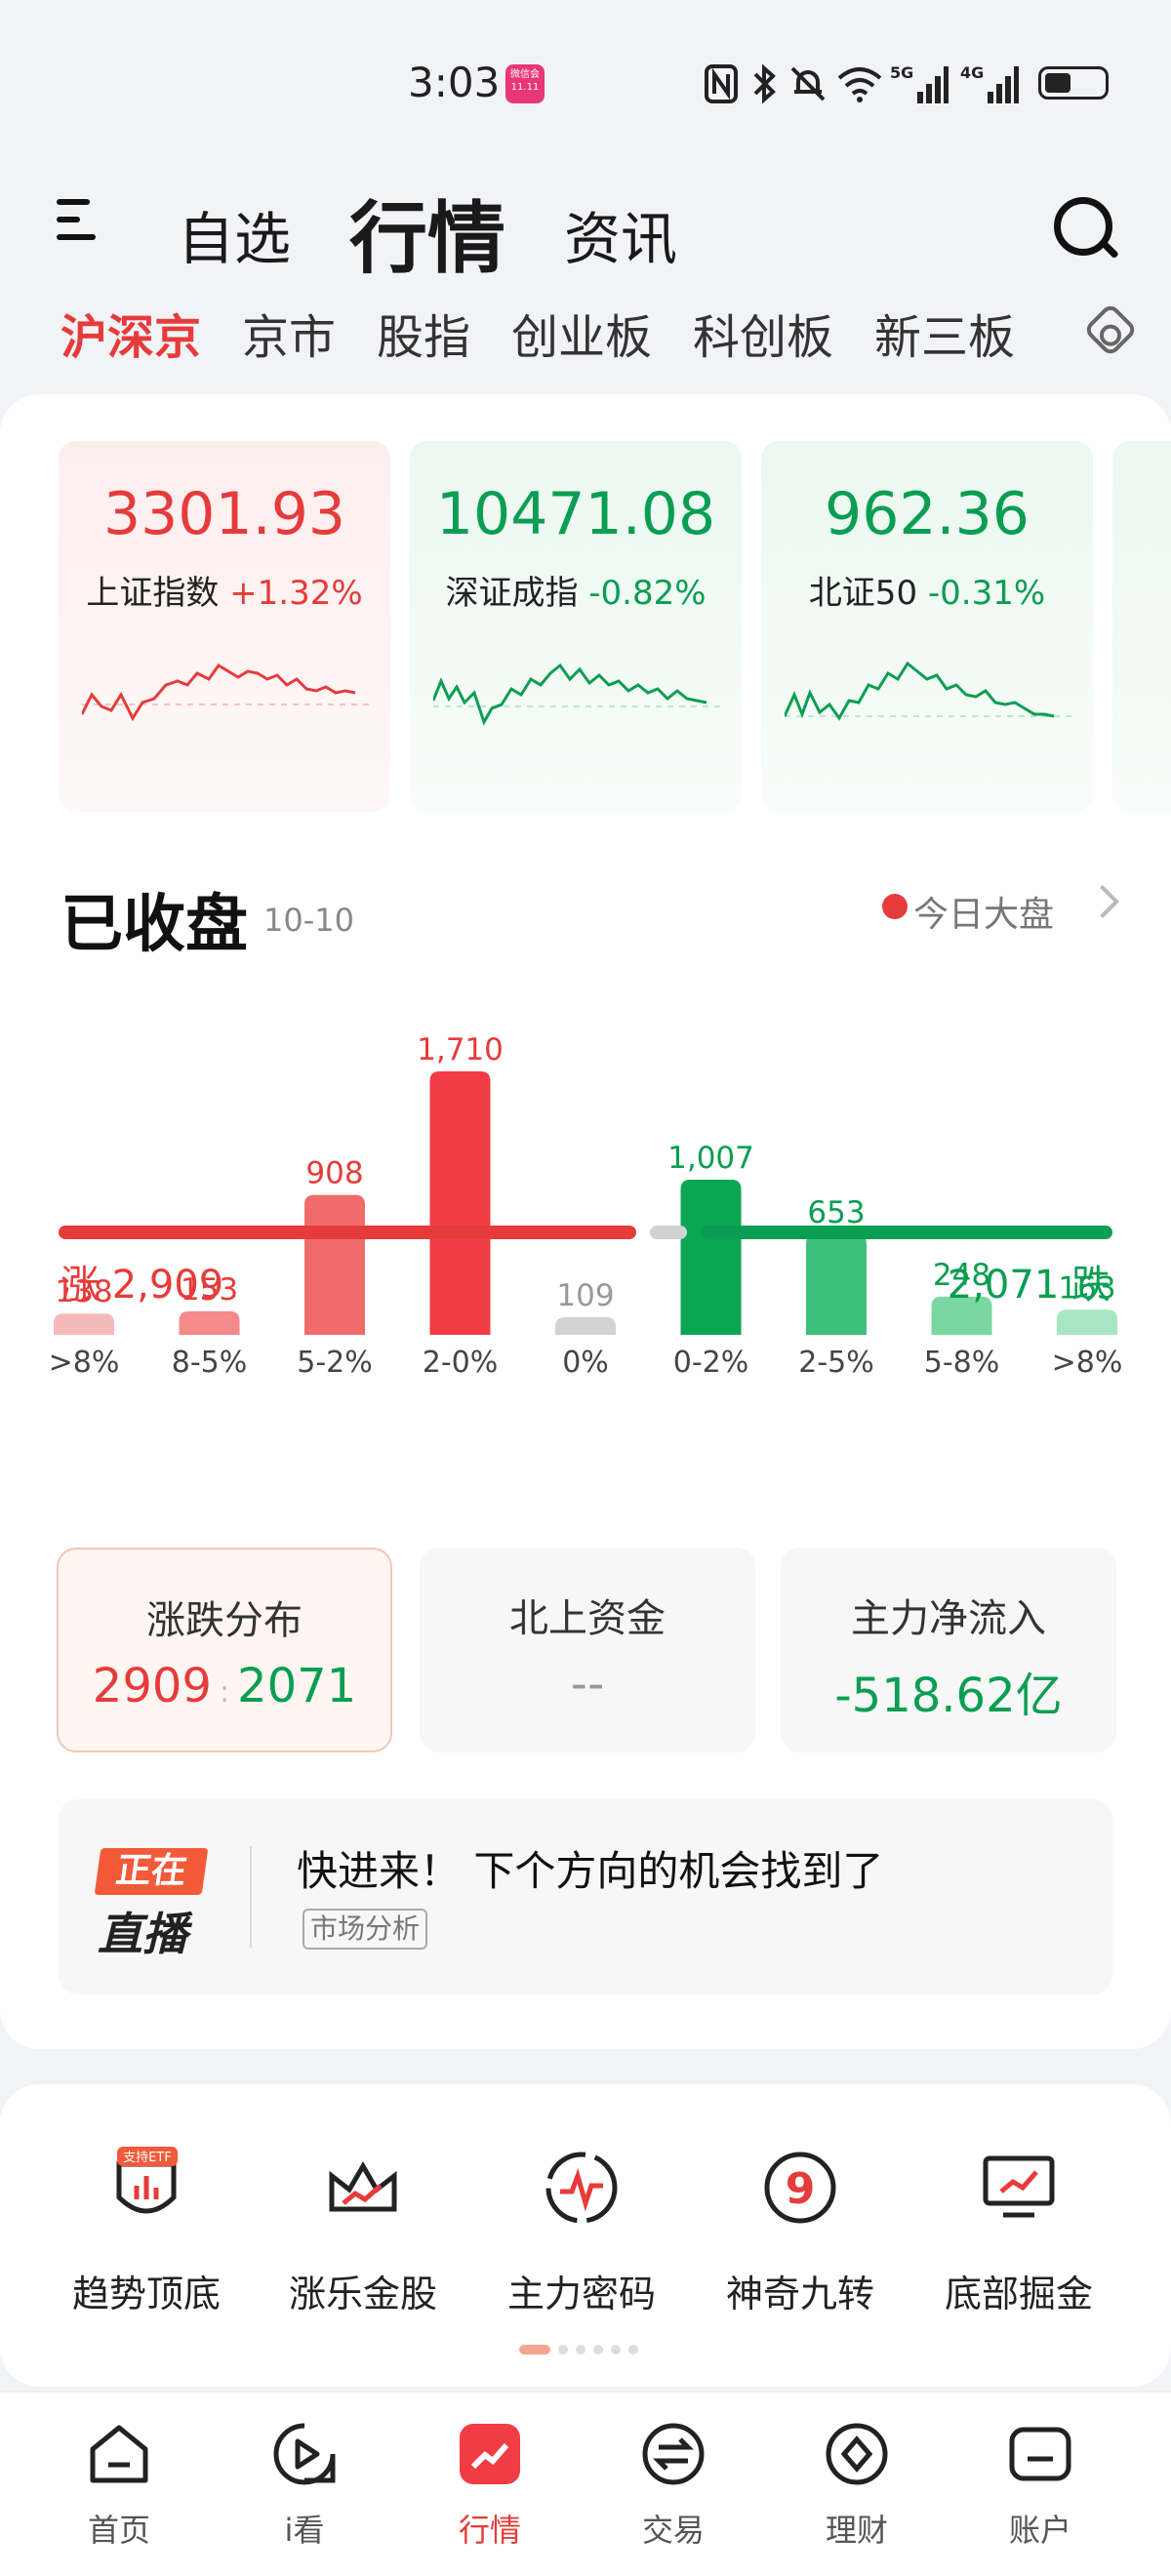 The height and width of the screenshot is (2576, 1171). I want to click on chevron-right-icon, so click(1102, 901).